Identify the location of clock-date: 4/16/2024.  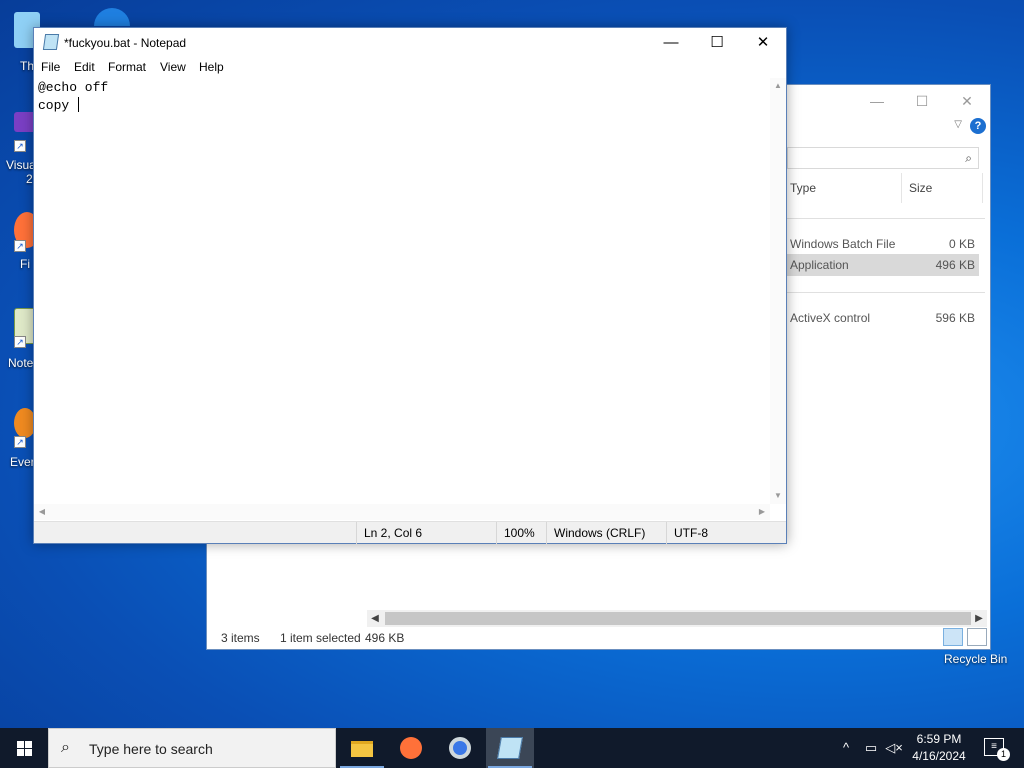
(939, 756).